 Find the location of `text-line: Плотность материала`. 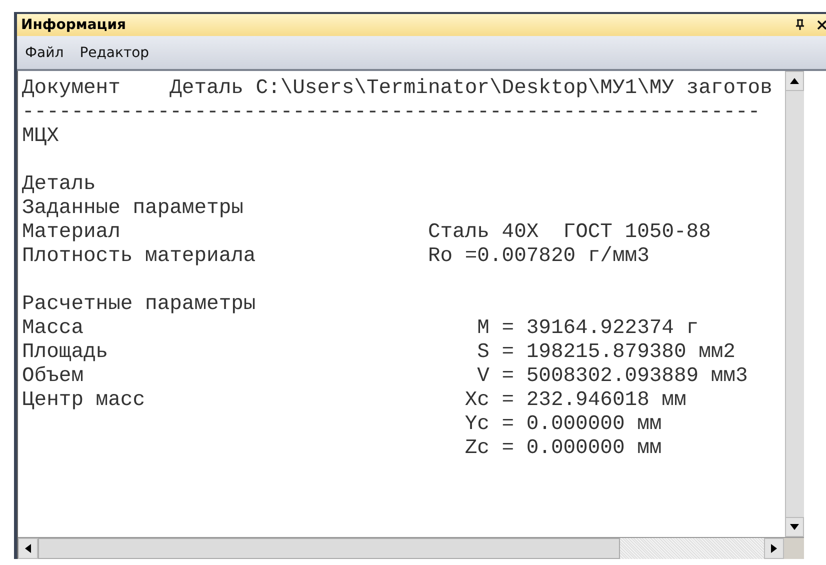

text-line: Плотность материала is located at coordinates (139, 256).